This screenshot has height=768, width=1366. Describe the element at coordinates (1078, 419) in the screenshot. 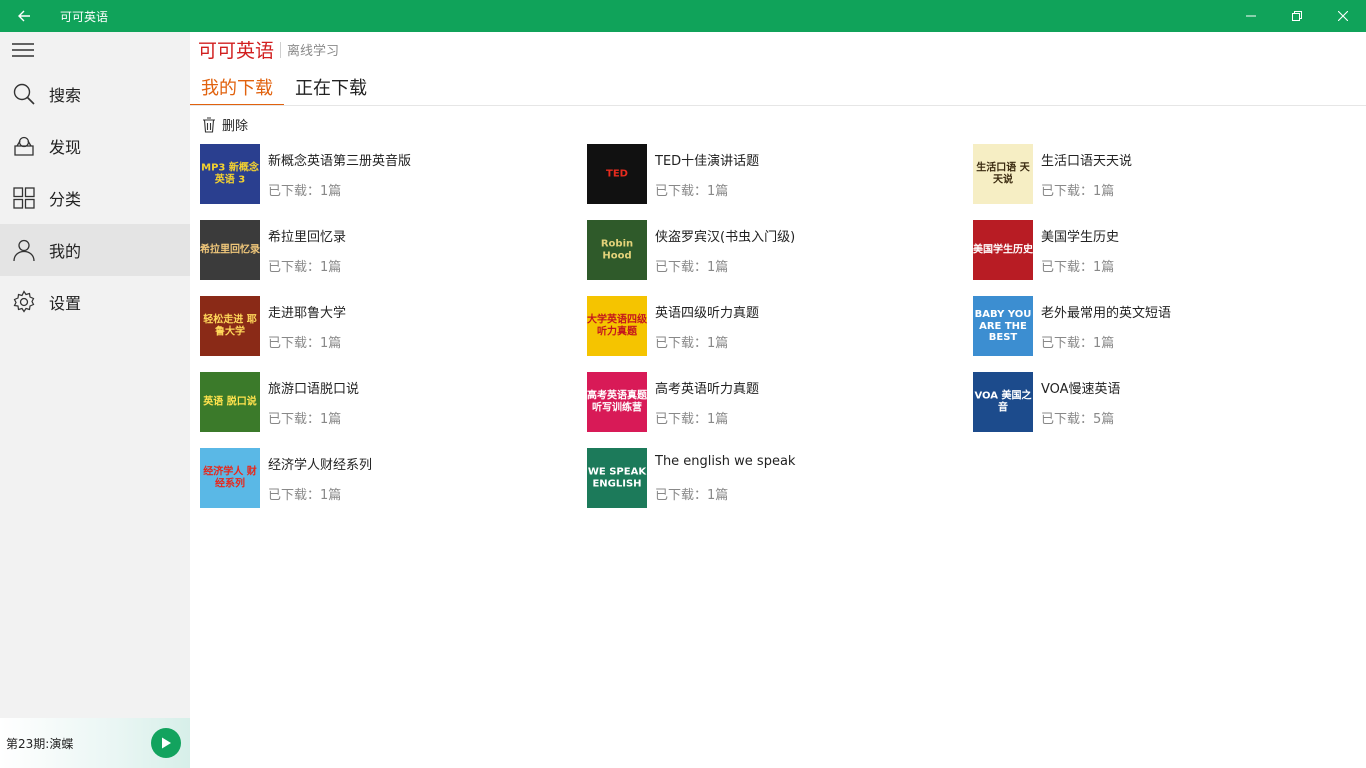

I see `download-count: 已下载：5篇` at that location.